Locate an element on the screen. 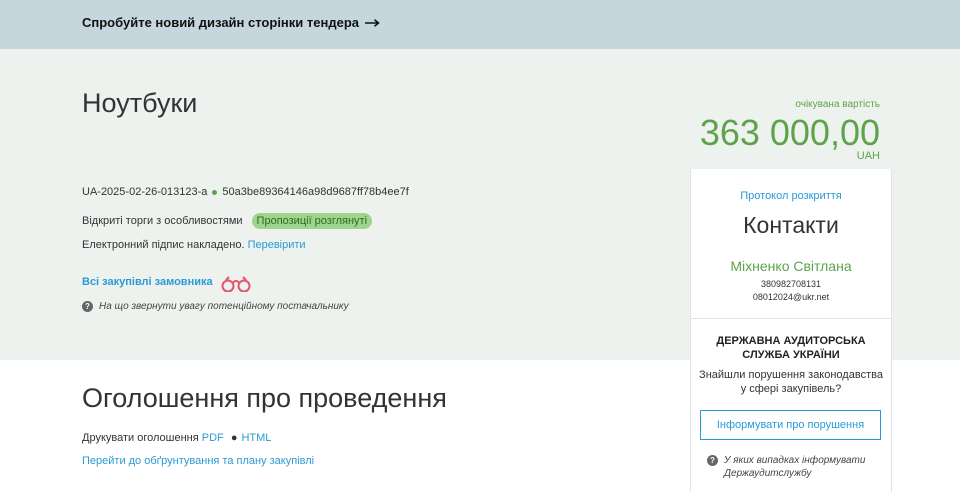 The width and height of the screenshot is (960, 492). tender-id: UA-2025-02-26-013123-a is located at coordinates (145, 192).